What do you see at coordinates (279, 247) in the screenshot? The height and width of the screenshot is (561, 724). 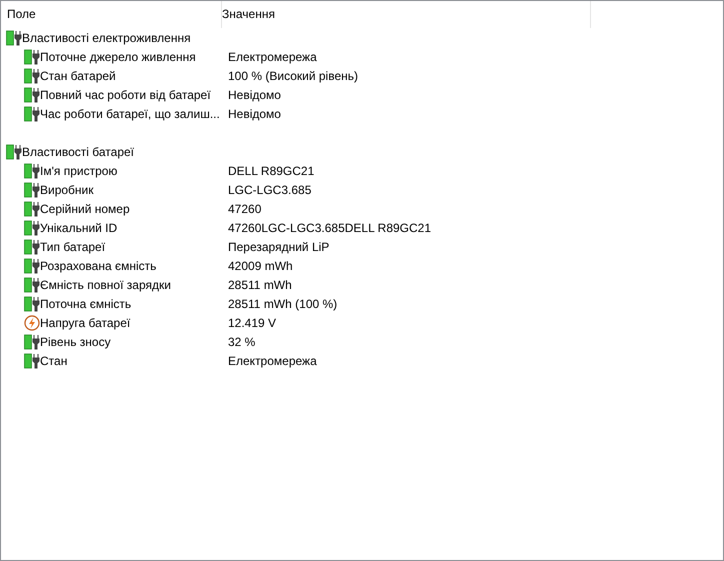 I see `field-value: Перезарядний LiP` at bounding box center [279, 247].